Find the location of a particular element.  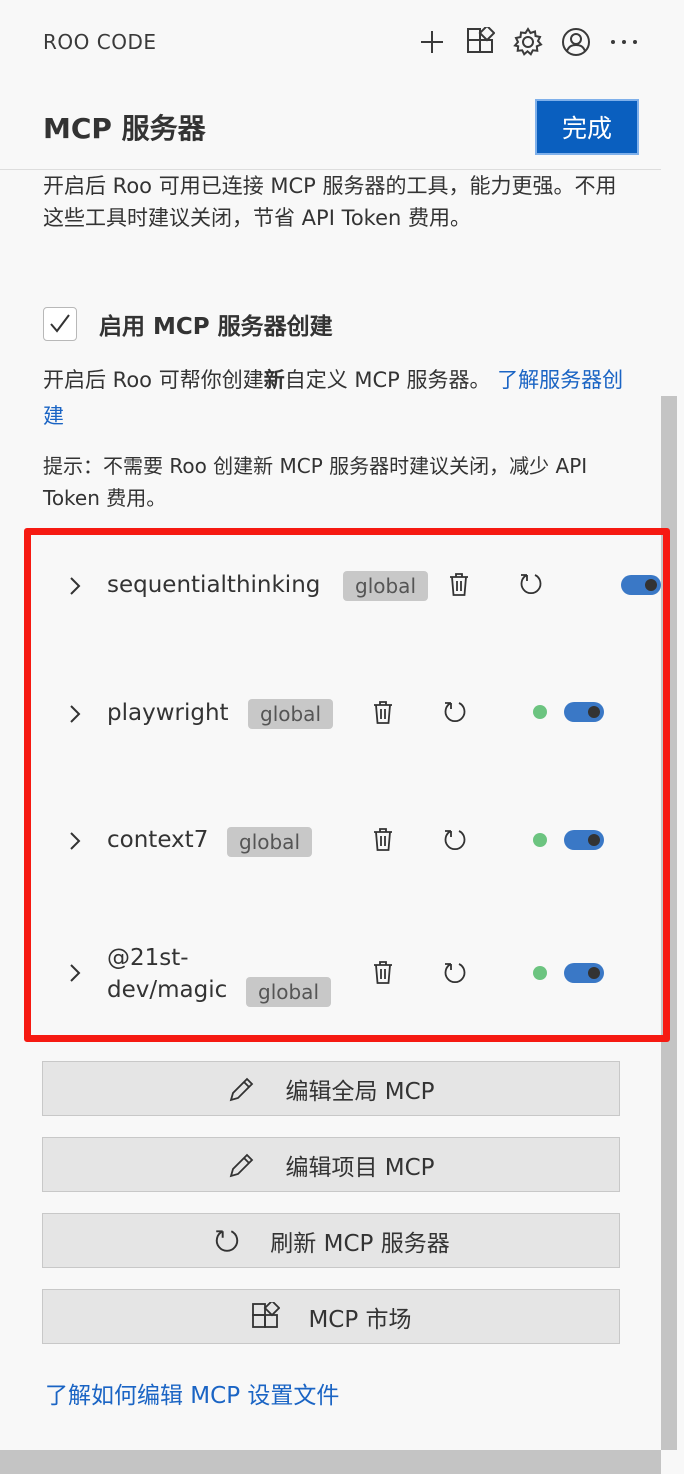

description-suffix: 自定义 MCP 服务器。 is located at coordinates (387, 380).